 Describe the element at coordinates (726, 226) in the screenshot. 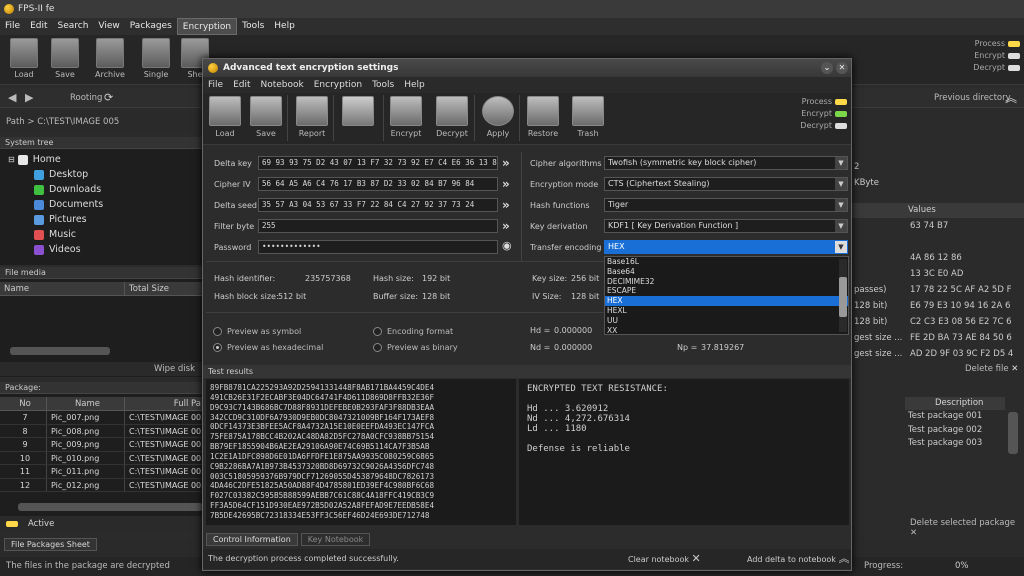

I see `key-derivation-select: KDF1 [ Key Derivation Function ] ▼` at that location.